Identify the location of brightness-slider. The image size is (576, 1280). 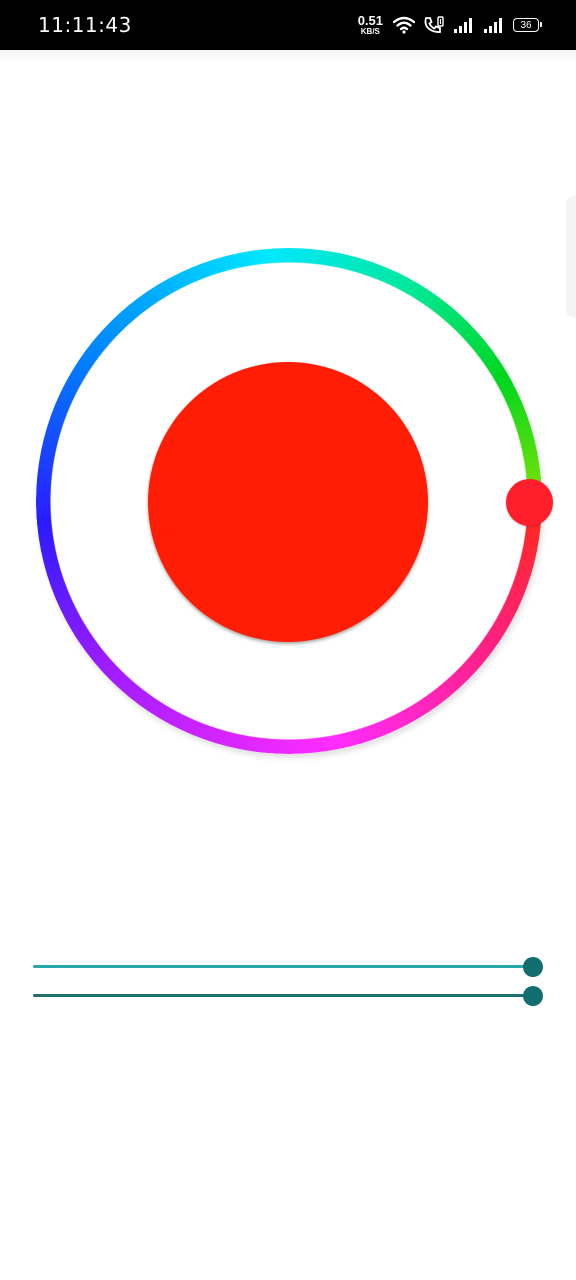
(293, 967).